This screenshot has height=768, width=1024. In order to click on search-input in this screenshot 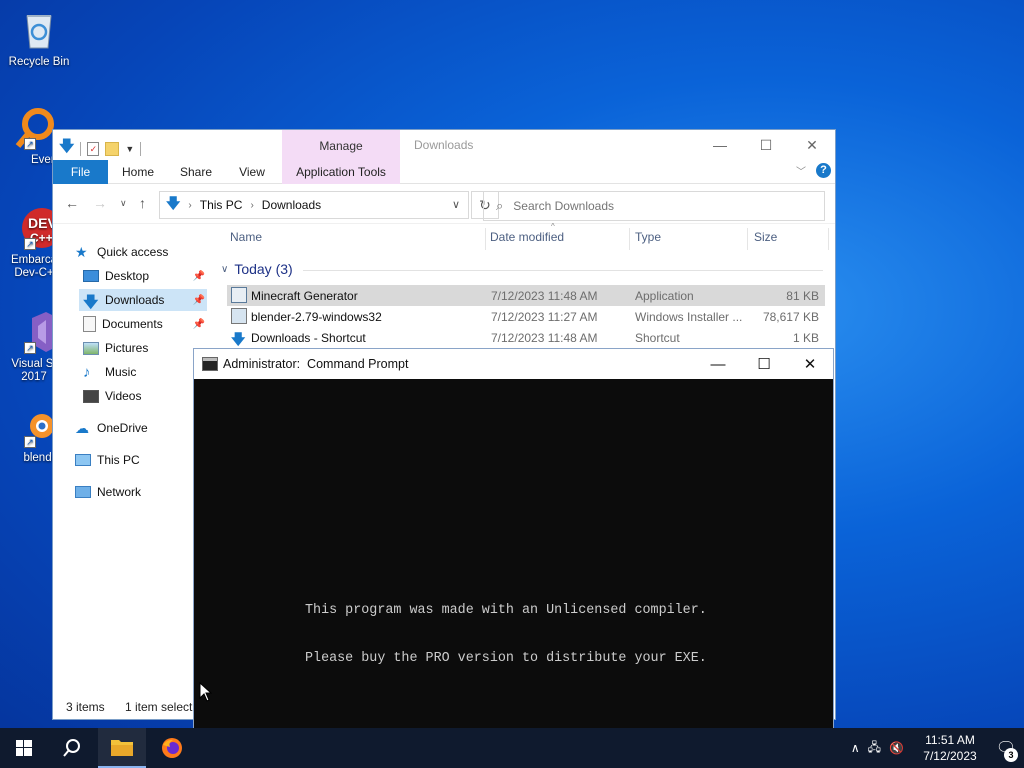, I will do `click(653, 206)`.